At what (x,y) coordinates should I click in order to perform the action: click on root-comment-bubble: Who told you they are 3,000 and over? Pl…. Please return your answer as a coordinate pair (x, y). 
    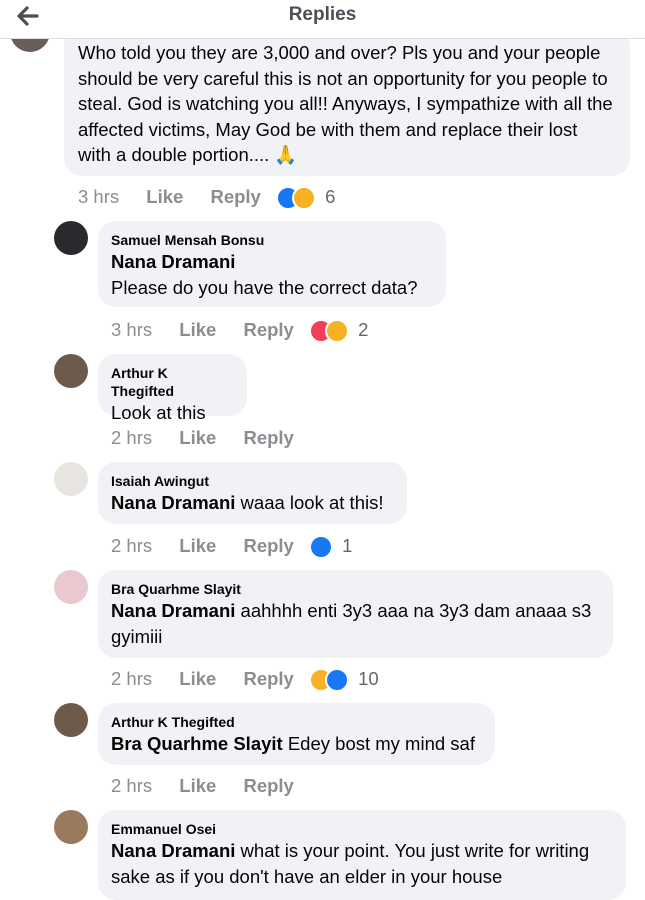
    Looking at the image, I should click on (347, 102).